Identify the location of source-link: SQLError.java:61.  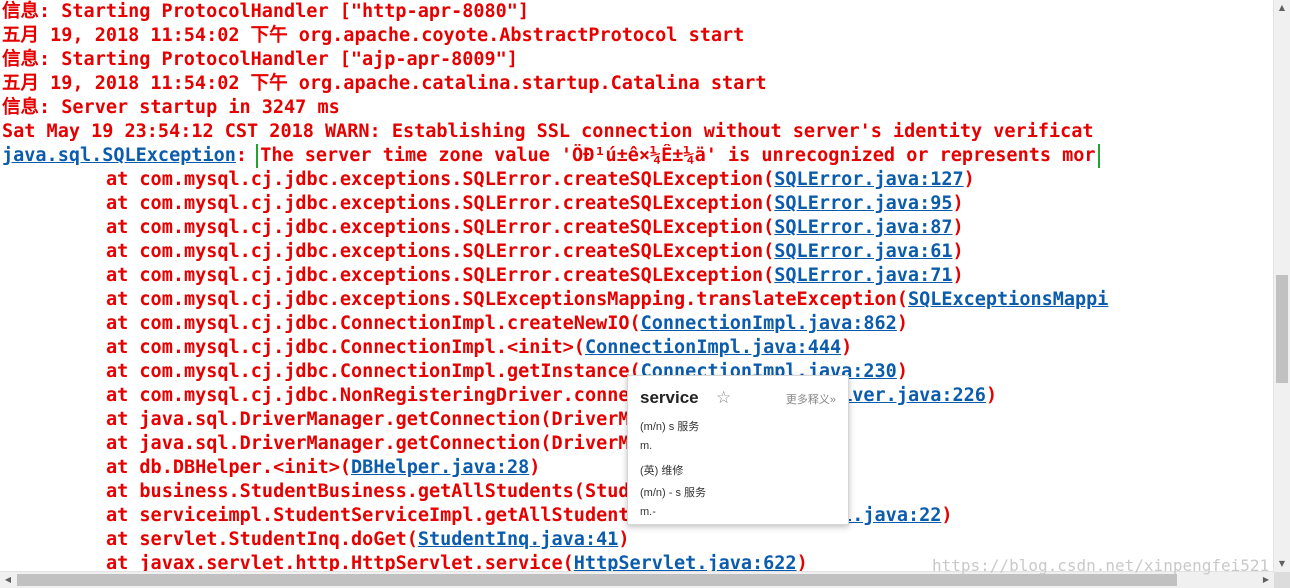
(863, 251).